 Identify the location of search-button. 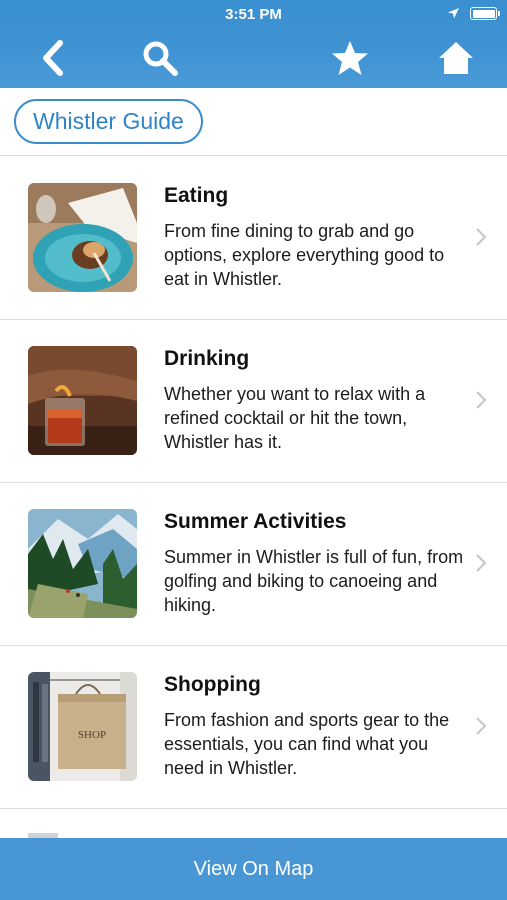
(160, 58).